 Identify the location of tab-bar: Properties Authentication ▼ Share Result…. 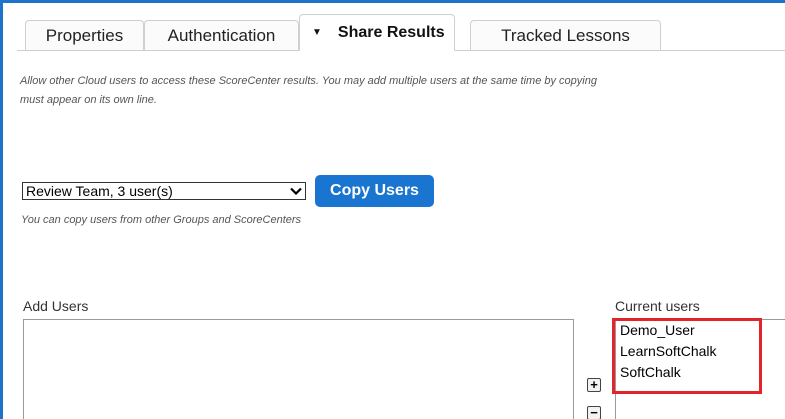
(394, 27).